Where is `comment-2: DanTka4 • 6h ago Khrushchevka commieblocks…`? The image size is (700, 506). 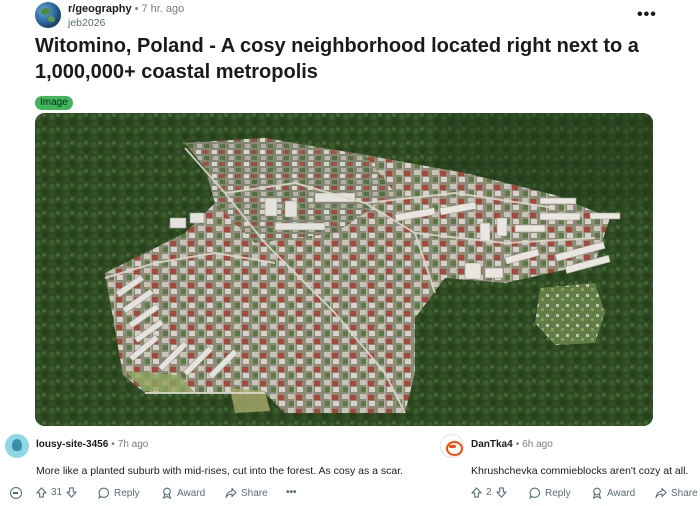
comment-2: DanTka4 • 6h ago Khrushchevka commieblocks… is located at coordinates (566, 466).